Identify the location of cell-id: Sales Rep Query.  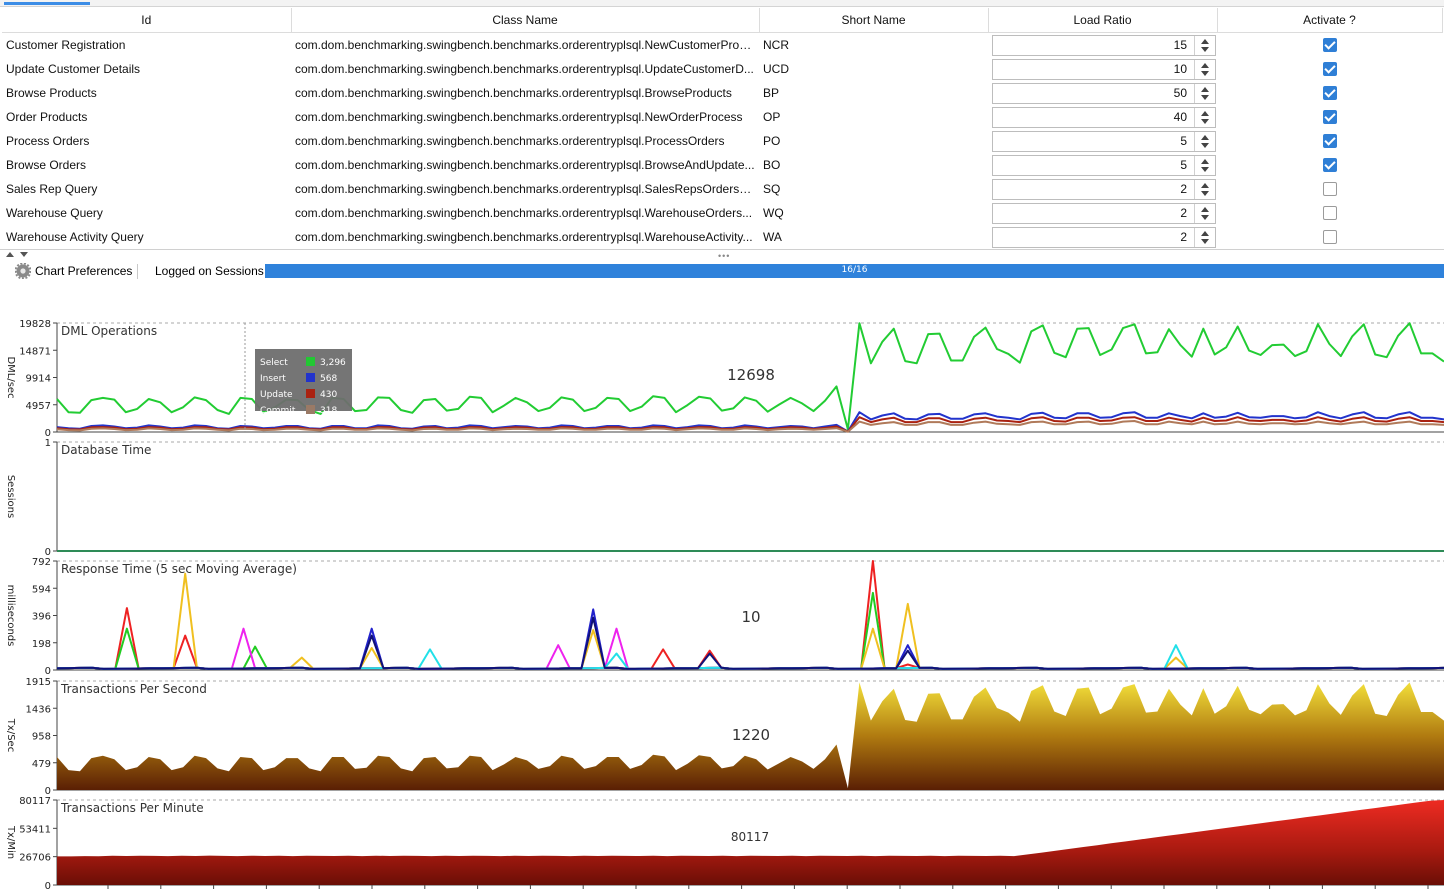
(146, 189).